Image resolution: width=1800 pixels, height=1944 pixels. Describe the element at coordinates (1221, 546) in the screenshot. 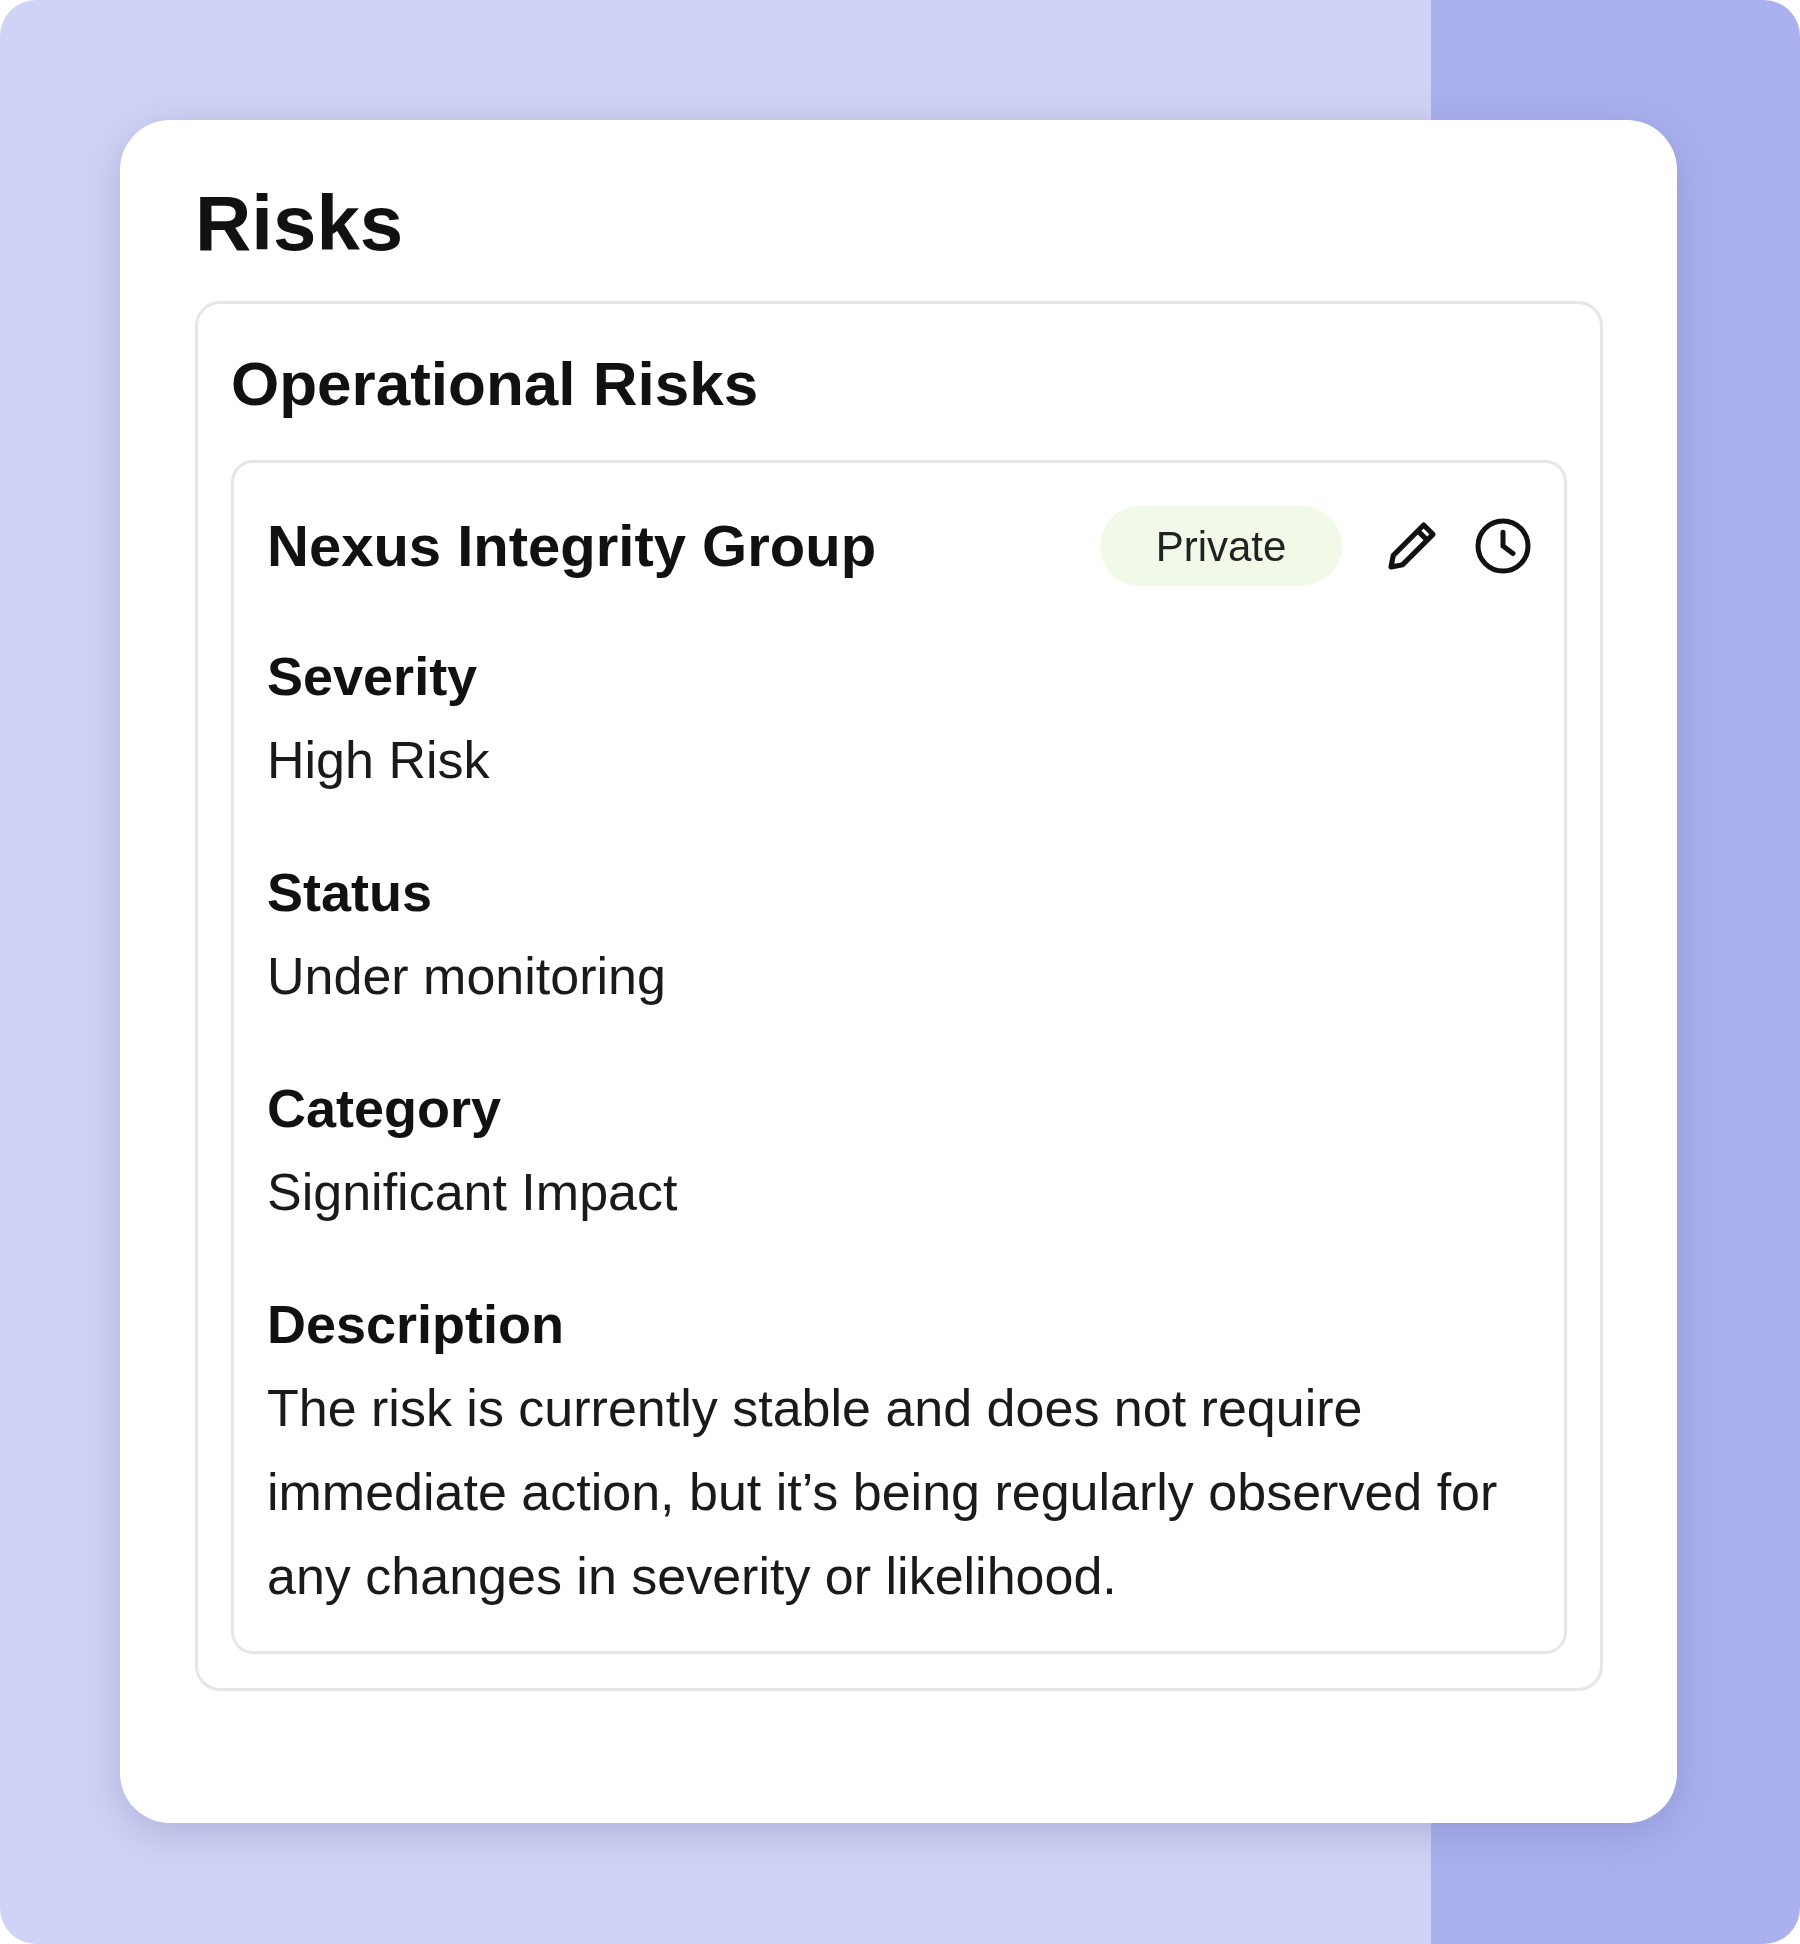

I see `visibility-badge: Private` at that location.